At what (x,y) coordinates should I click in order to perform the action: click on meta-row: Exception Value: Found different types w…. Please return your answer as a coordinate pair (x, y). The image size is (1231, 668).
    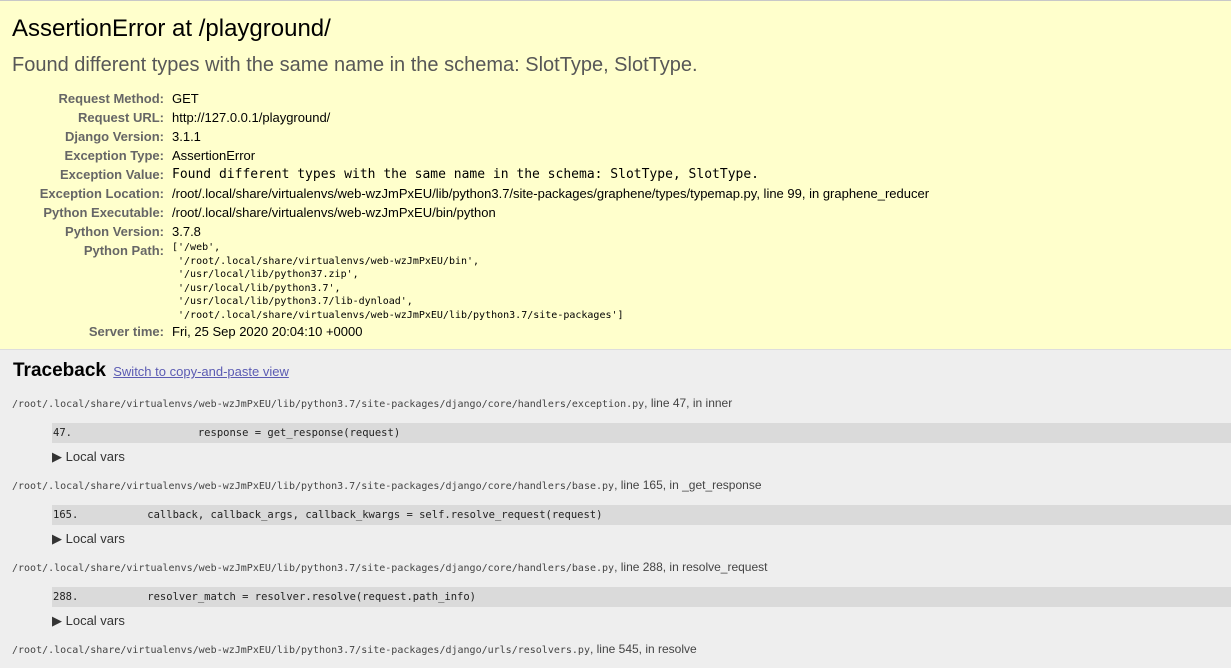
    Looking at the image, I should click on (480, 174).